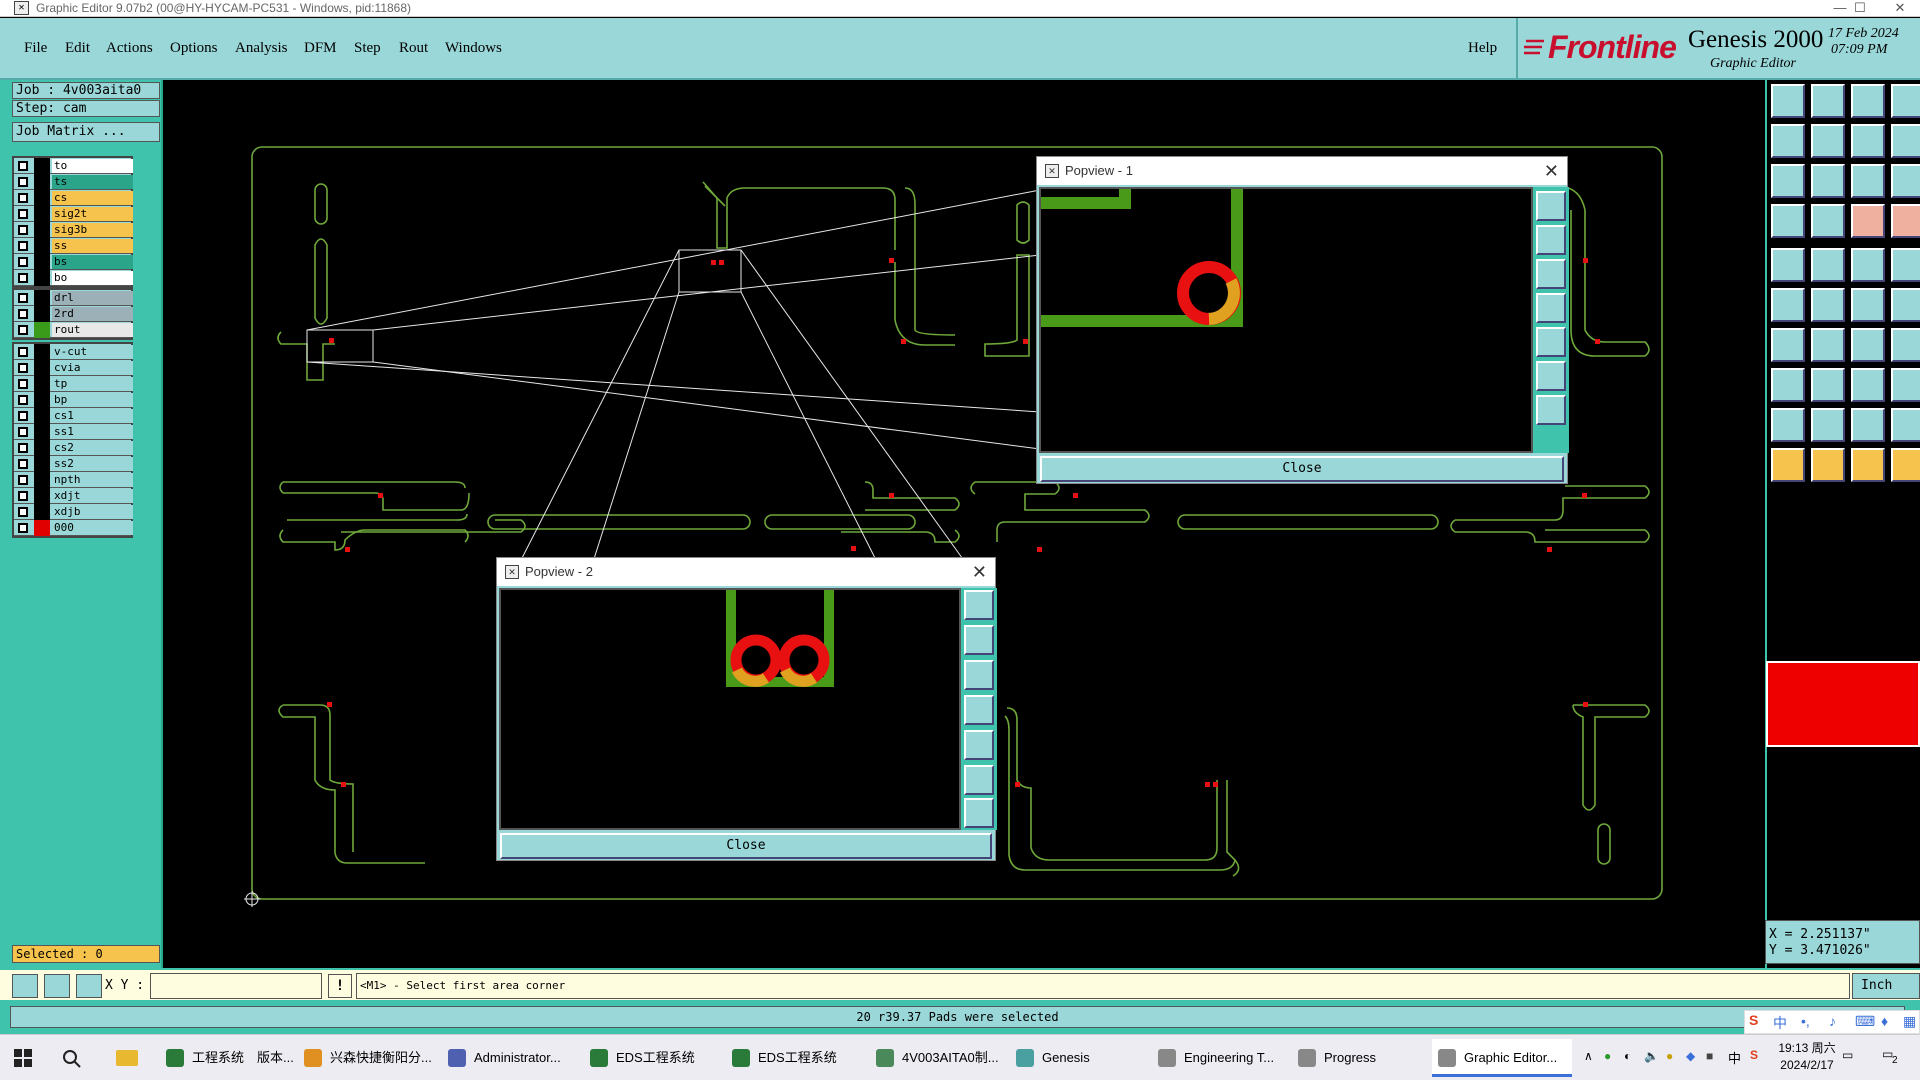 The height and width of the screenshot is (1080, 1920). Describe the element at coordinates (92, 246) in the screenshot. I see `layer-name: ss` at that location.